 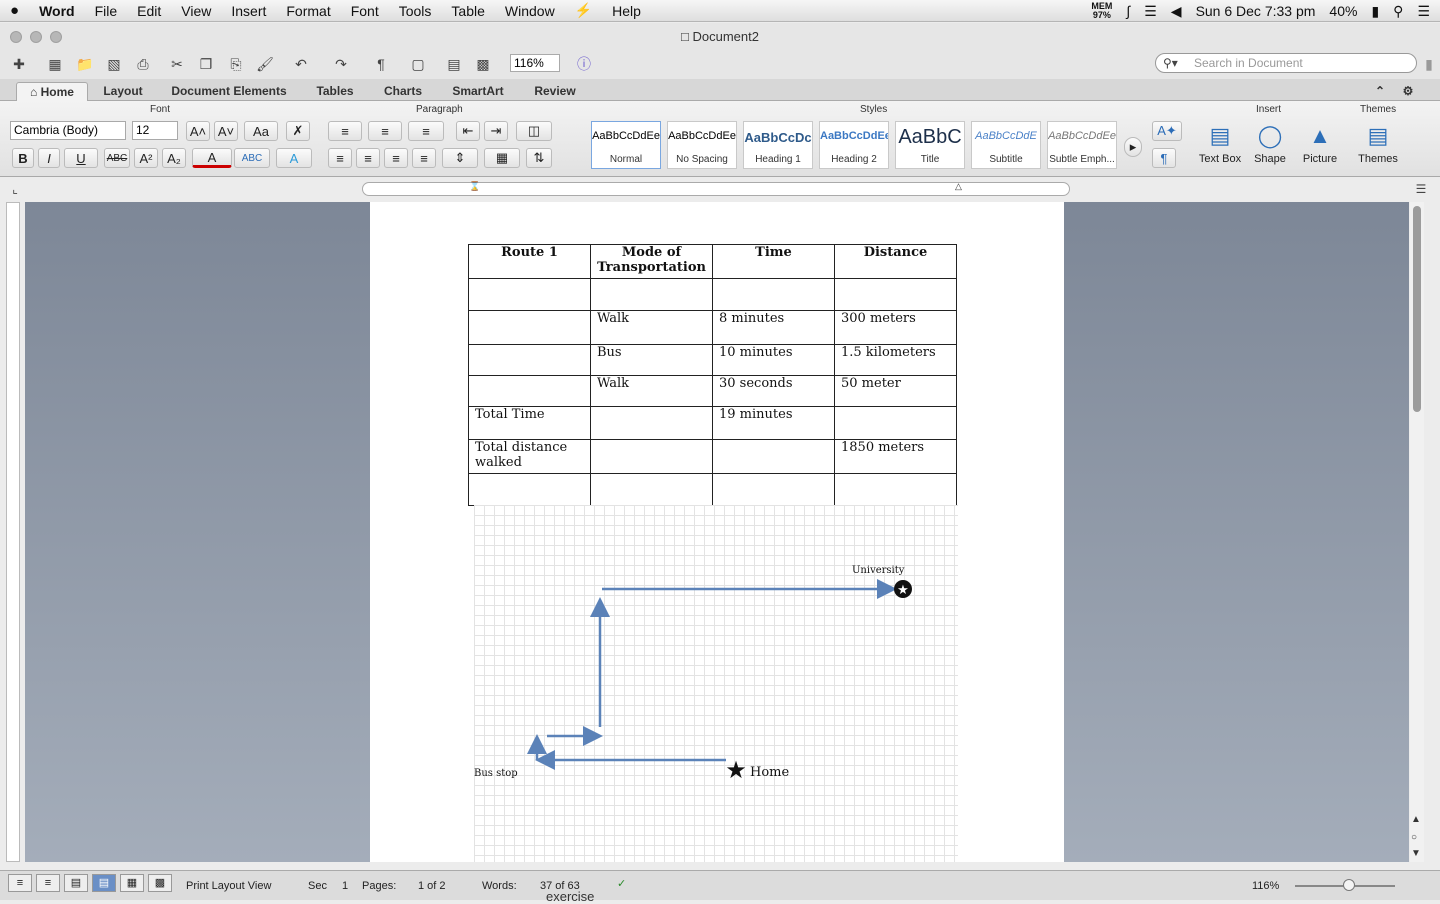 I want to click on align-center-icon: ≡, so click(x=368, y=158).